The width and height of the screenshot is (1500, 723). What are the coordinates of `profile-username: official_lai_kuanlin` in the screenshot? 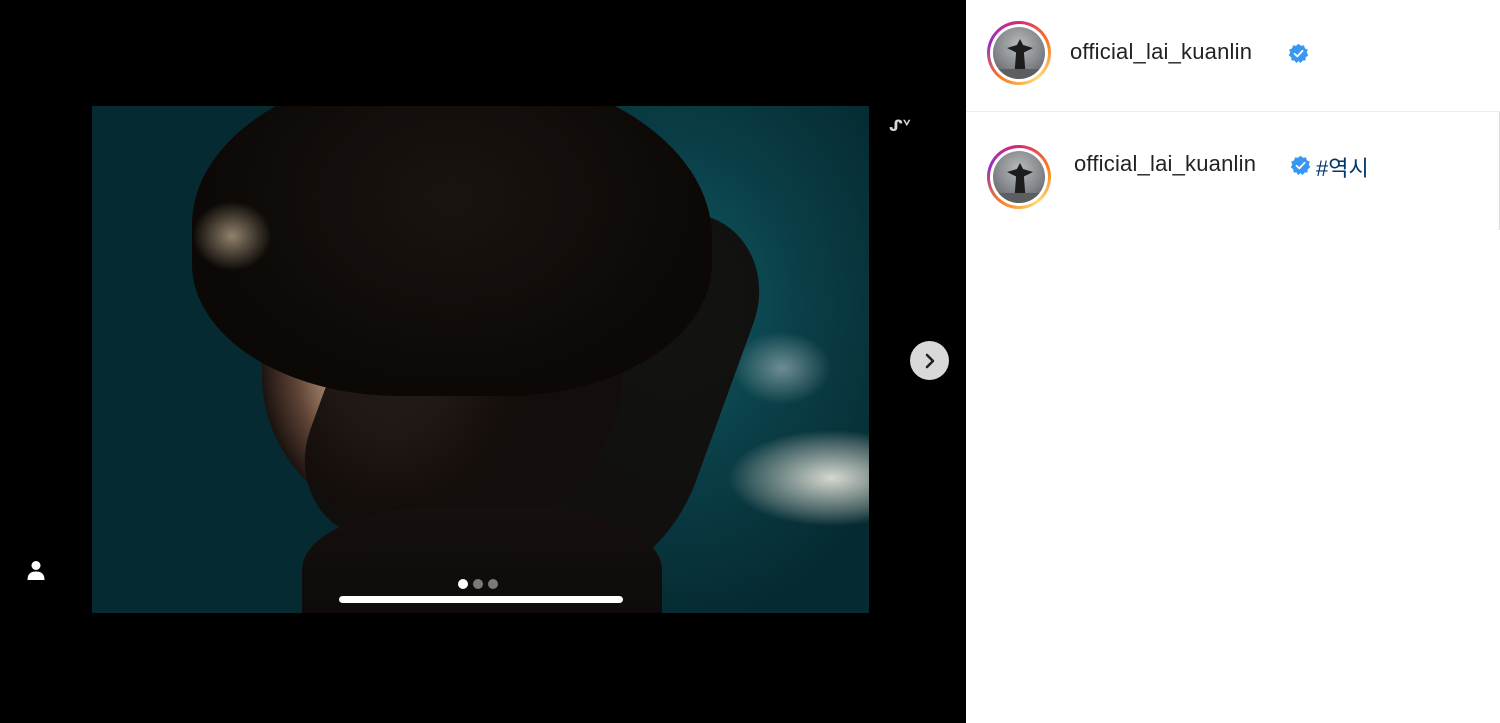 It's located at (1161, 52).